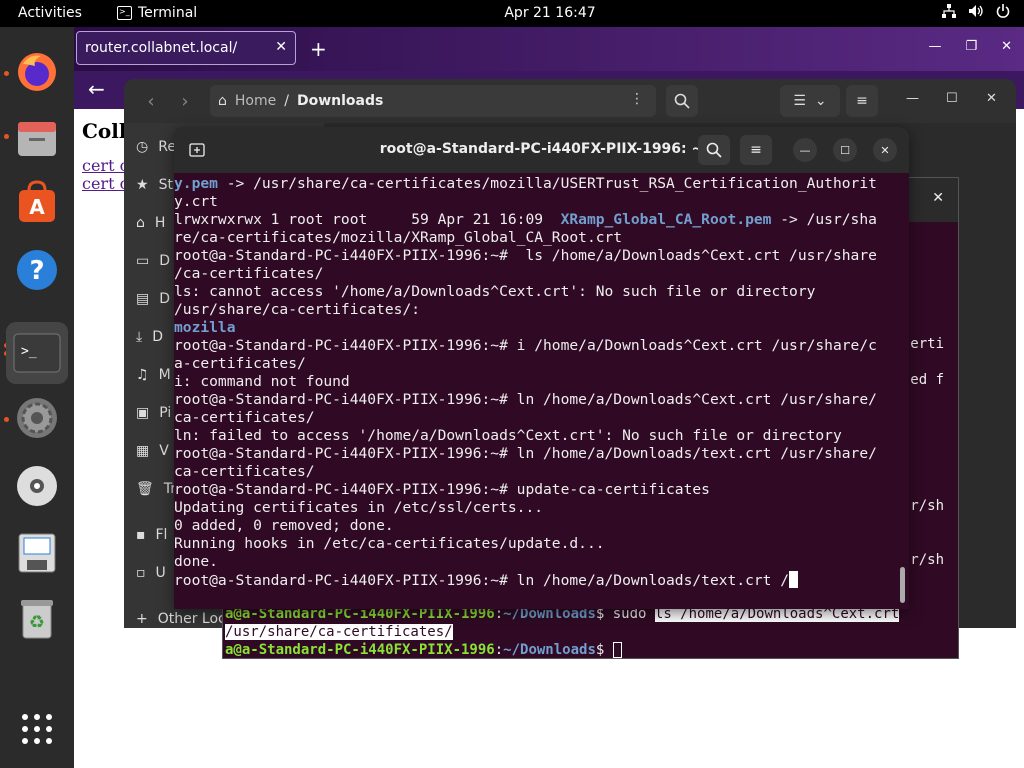  What do you see at coordinates (141, 535) in the screenshot?
I see `floppy-icon: ▪` at bounding box center [141, 535].